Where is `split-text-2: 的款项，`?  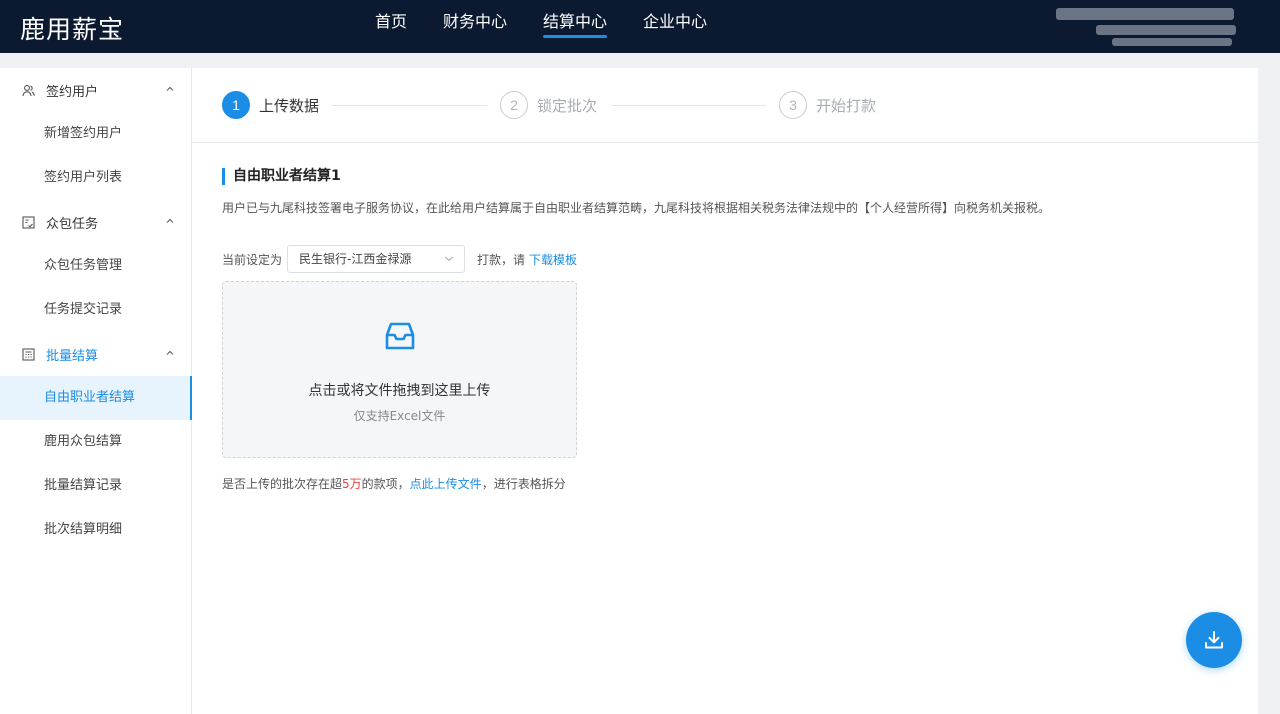 split-text-2: 的款项， is located at coordinates (385, 484).